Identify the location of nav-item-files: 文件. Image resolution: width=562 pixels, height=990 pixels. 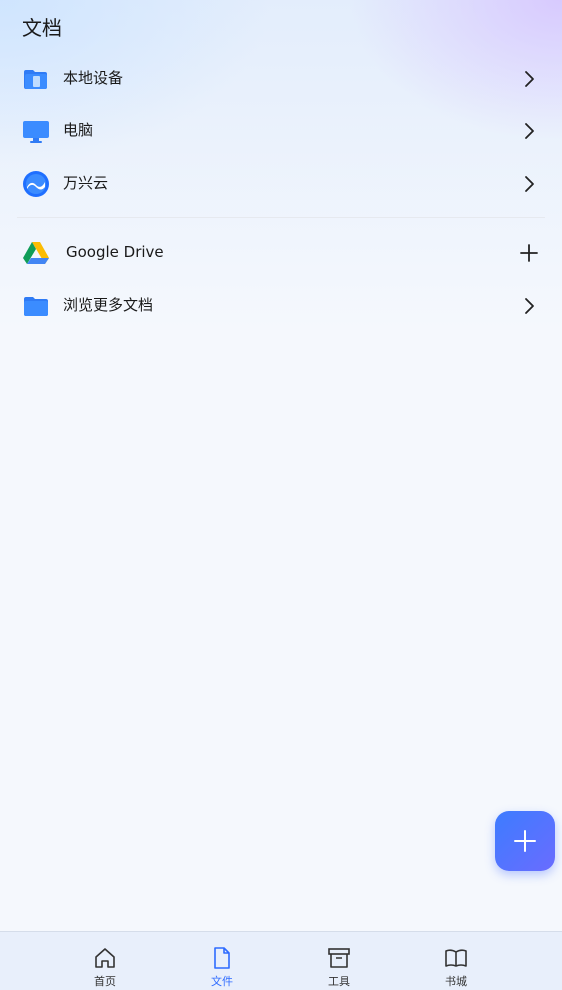
(222, 961).